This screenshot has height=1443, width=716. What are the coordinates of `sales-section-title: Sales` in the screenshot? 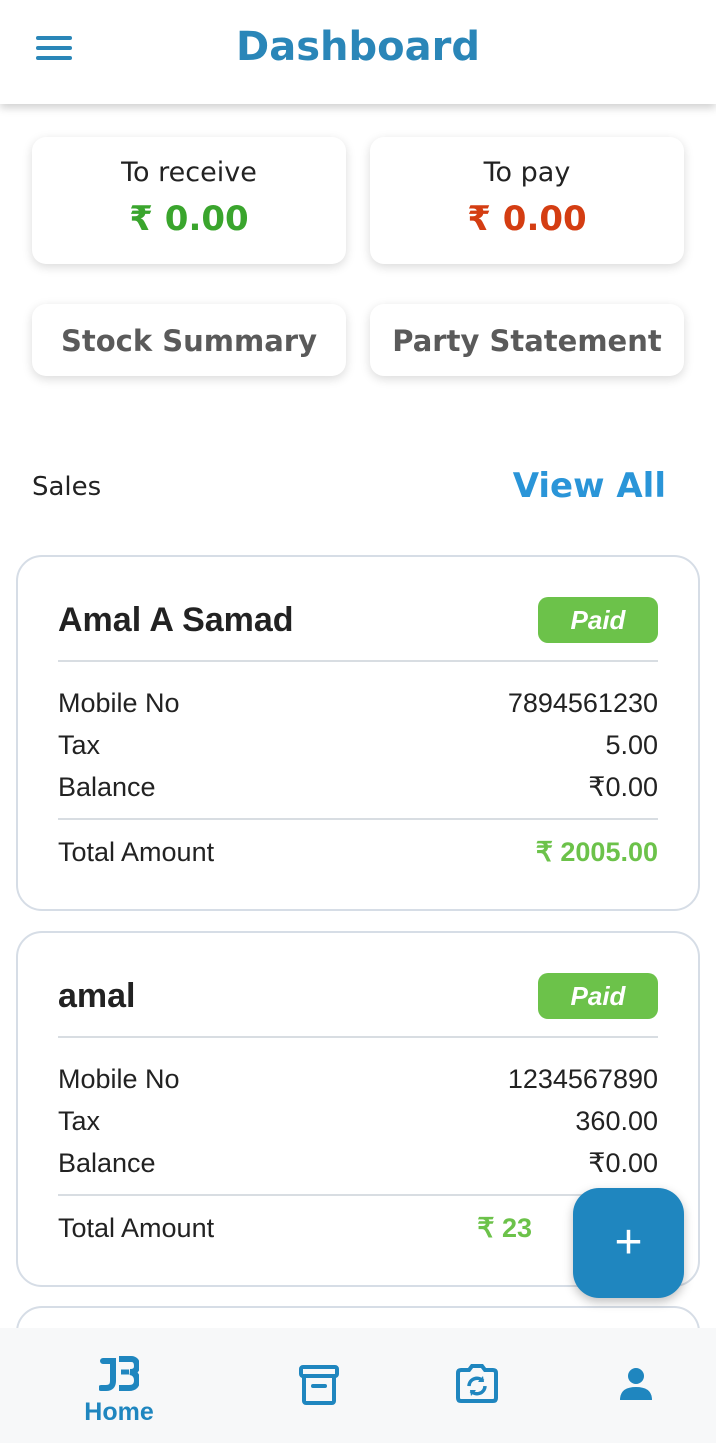 It's located at (67, 487).